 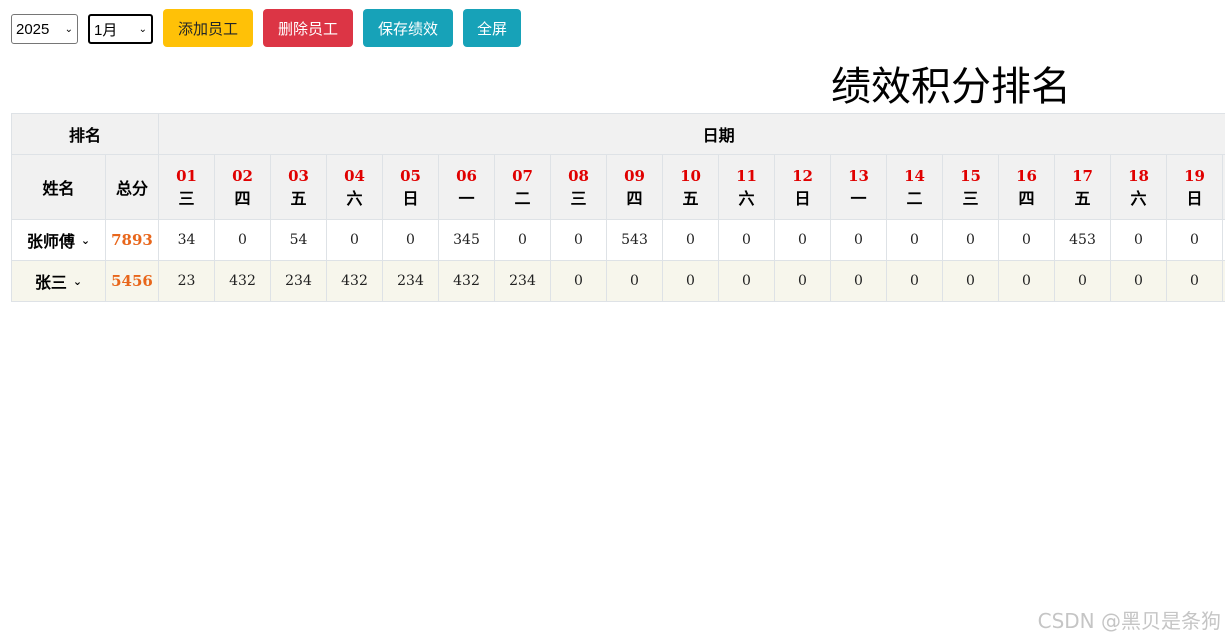 What do you see at coordinates (298, 176) in the screenshot?
I see `day-number: 03` at bounding box center [298, 176].